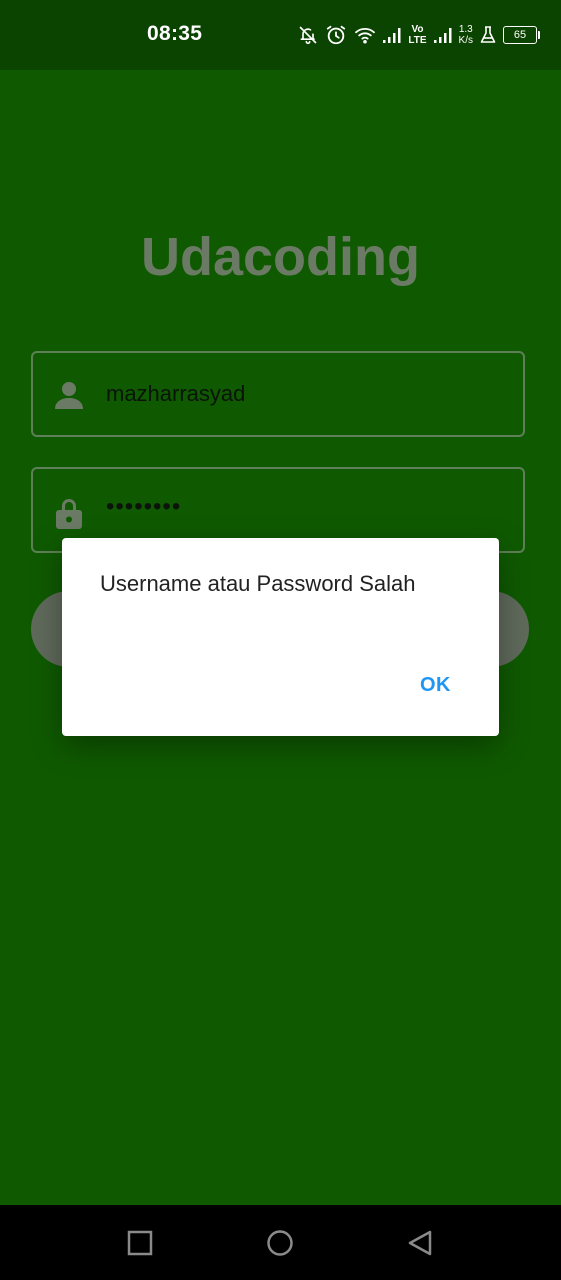 The height and width of the screenshot is (1280, 561). Describe the element at coordinates (488, 35) in the screenshot. I see `flask-icon` at that location.